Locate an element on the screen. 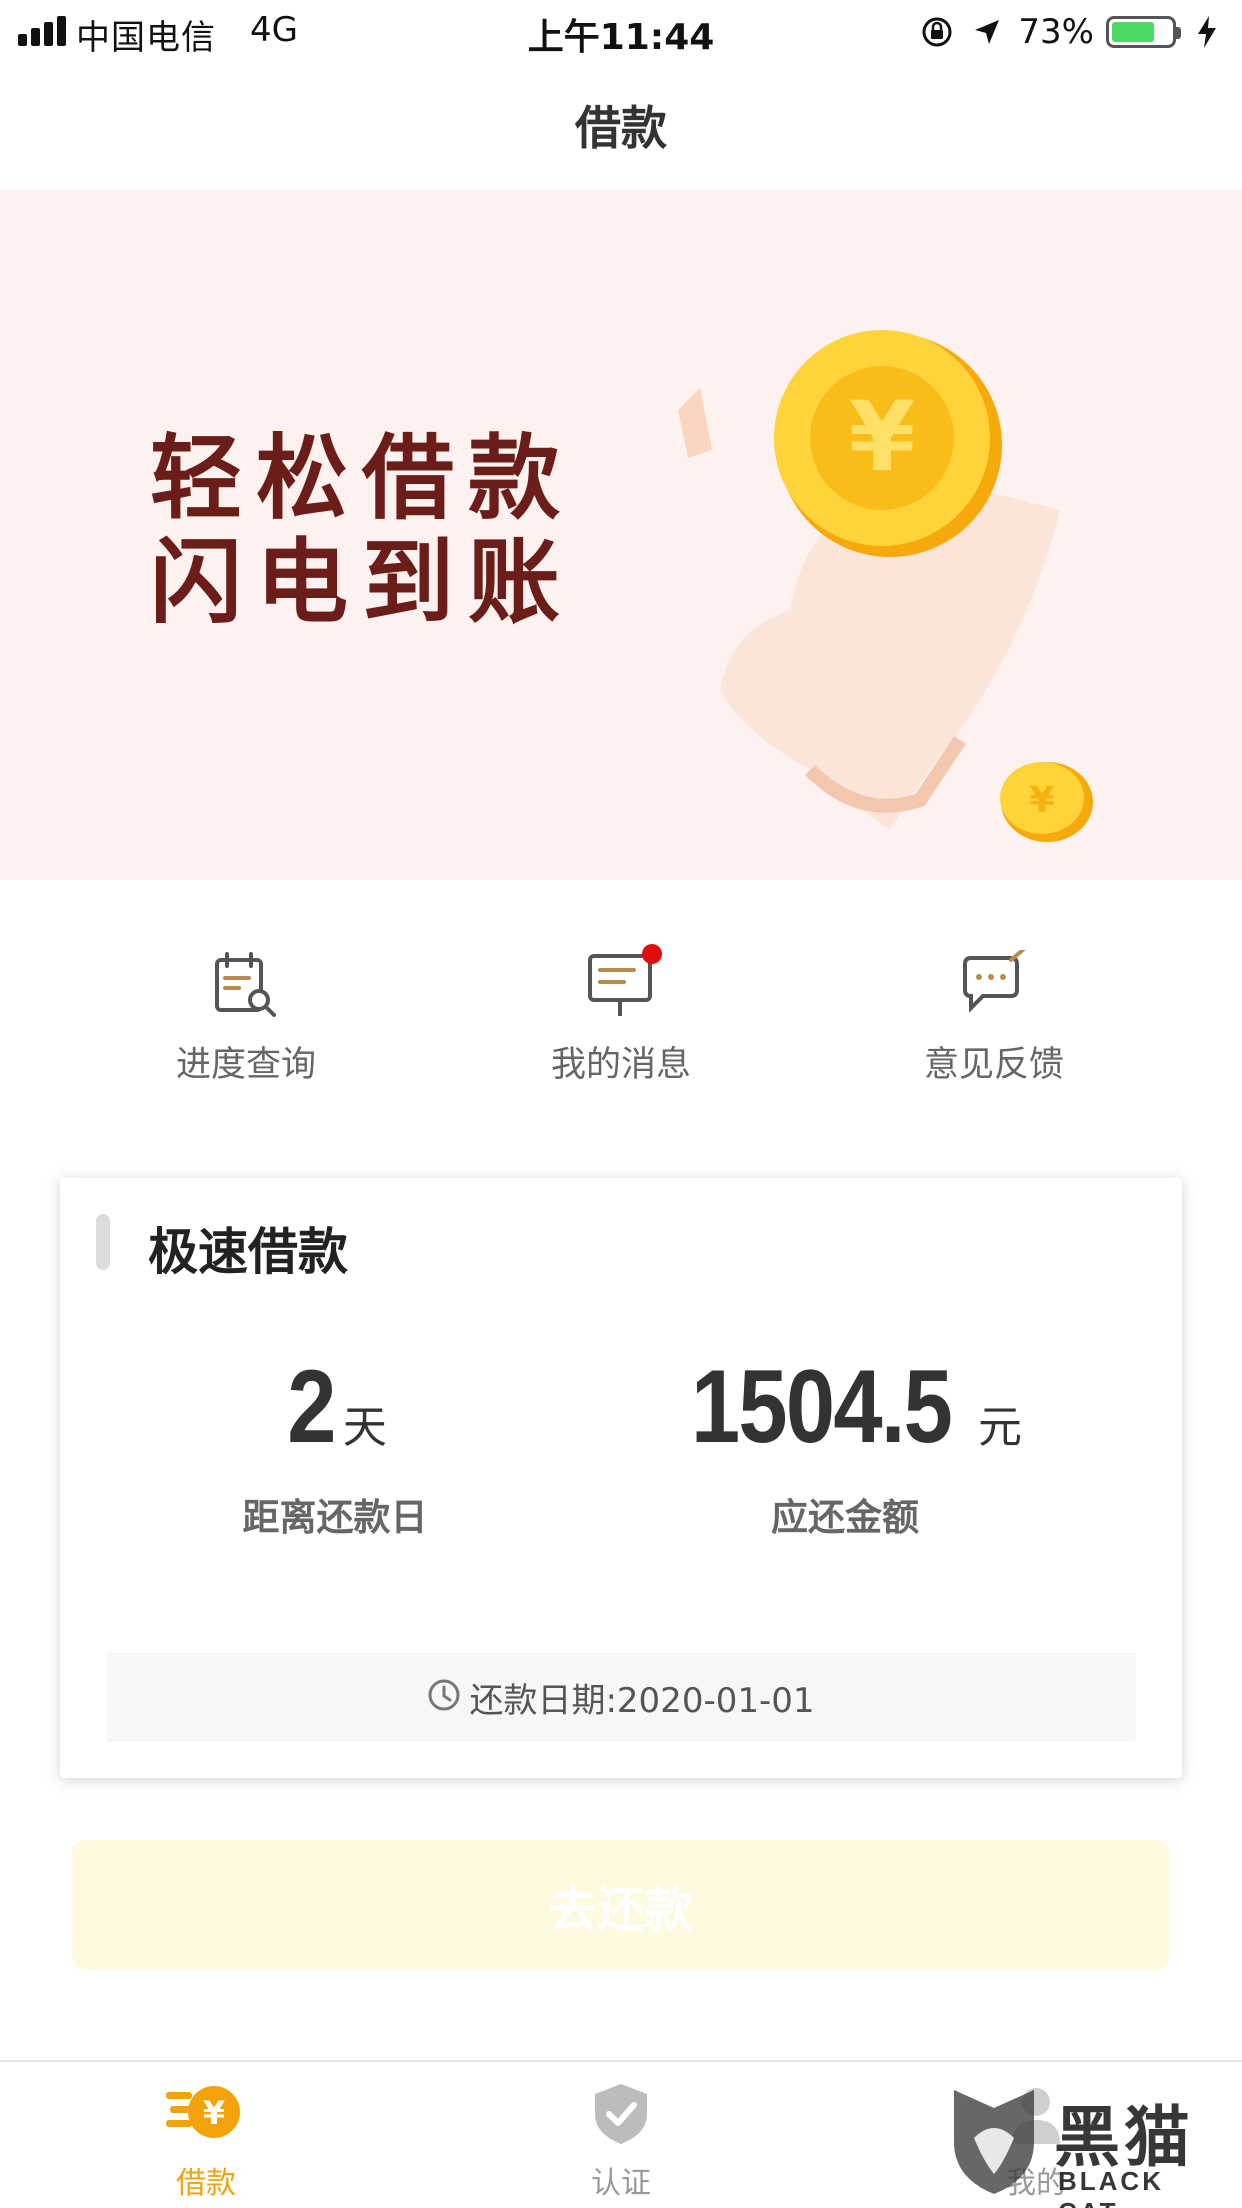  quick-action-messages: 我的消息 is located at coordinates (621, 1022).